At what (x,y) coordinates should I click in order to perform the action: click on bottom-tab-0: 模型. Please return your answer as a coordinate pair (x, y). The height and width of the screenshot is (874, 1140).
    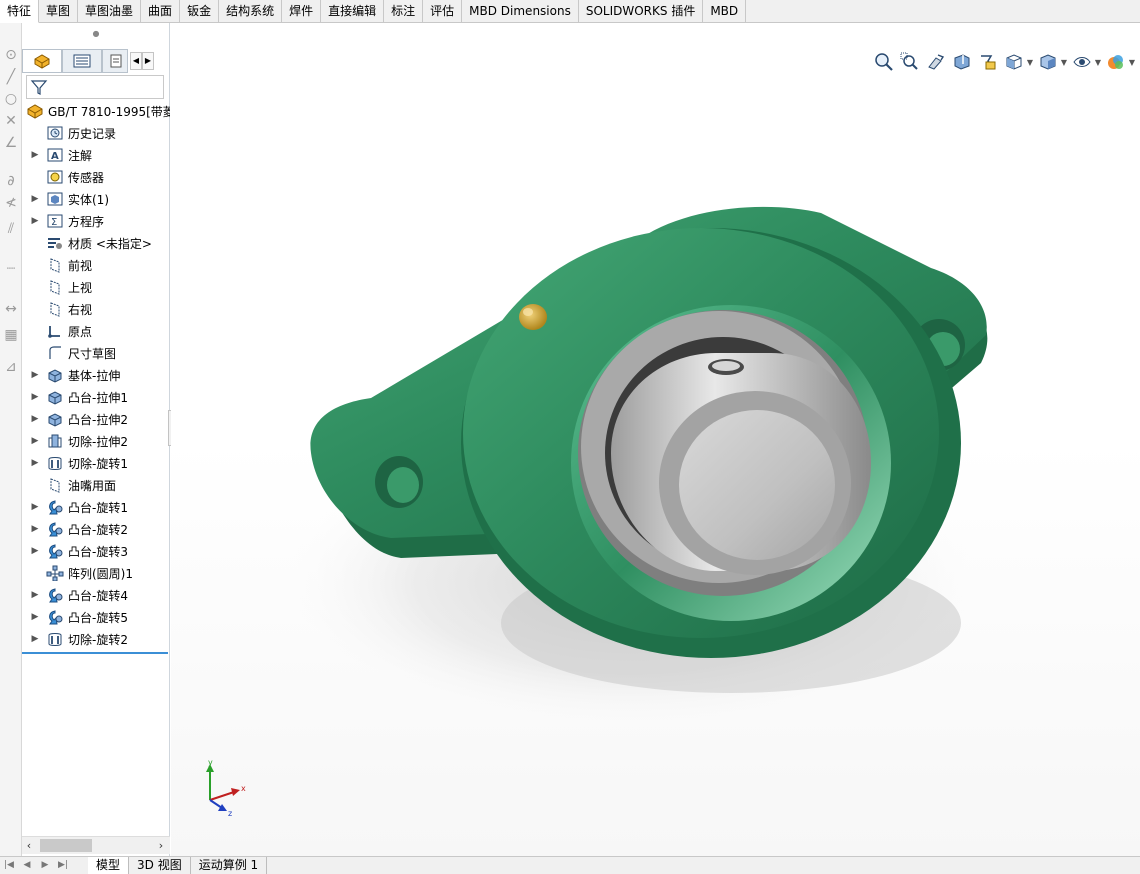
    Looking at the image, I should click on (109, 865).